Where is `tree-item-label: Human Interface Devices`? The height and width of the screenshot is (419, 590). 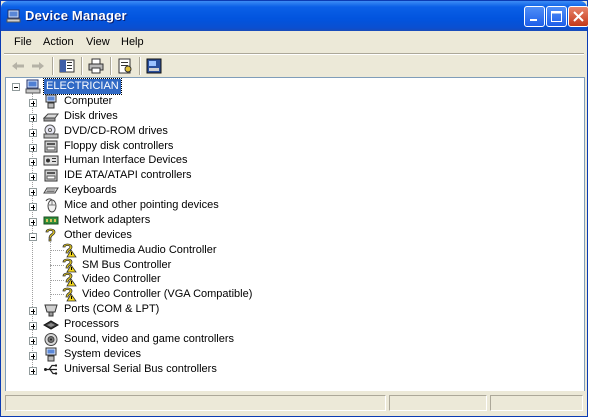 tree-item-label: Human Interface Devices is located at coordinates (126, 160).